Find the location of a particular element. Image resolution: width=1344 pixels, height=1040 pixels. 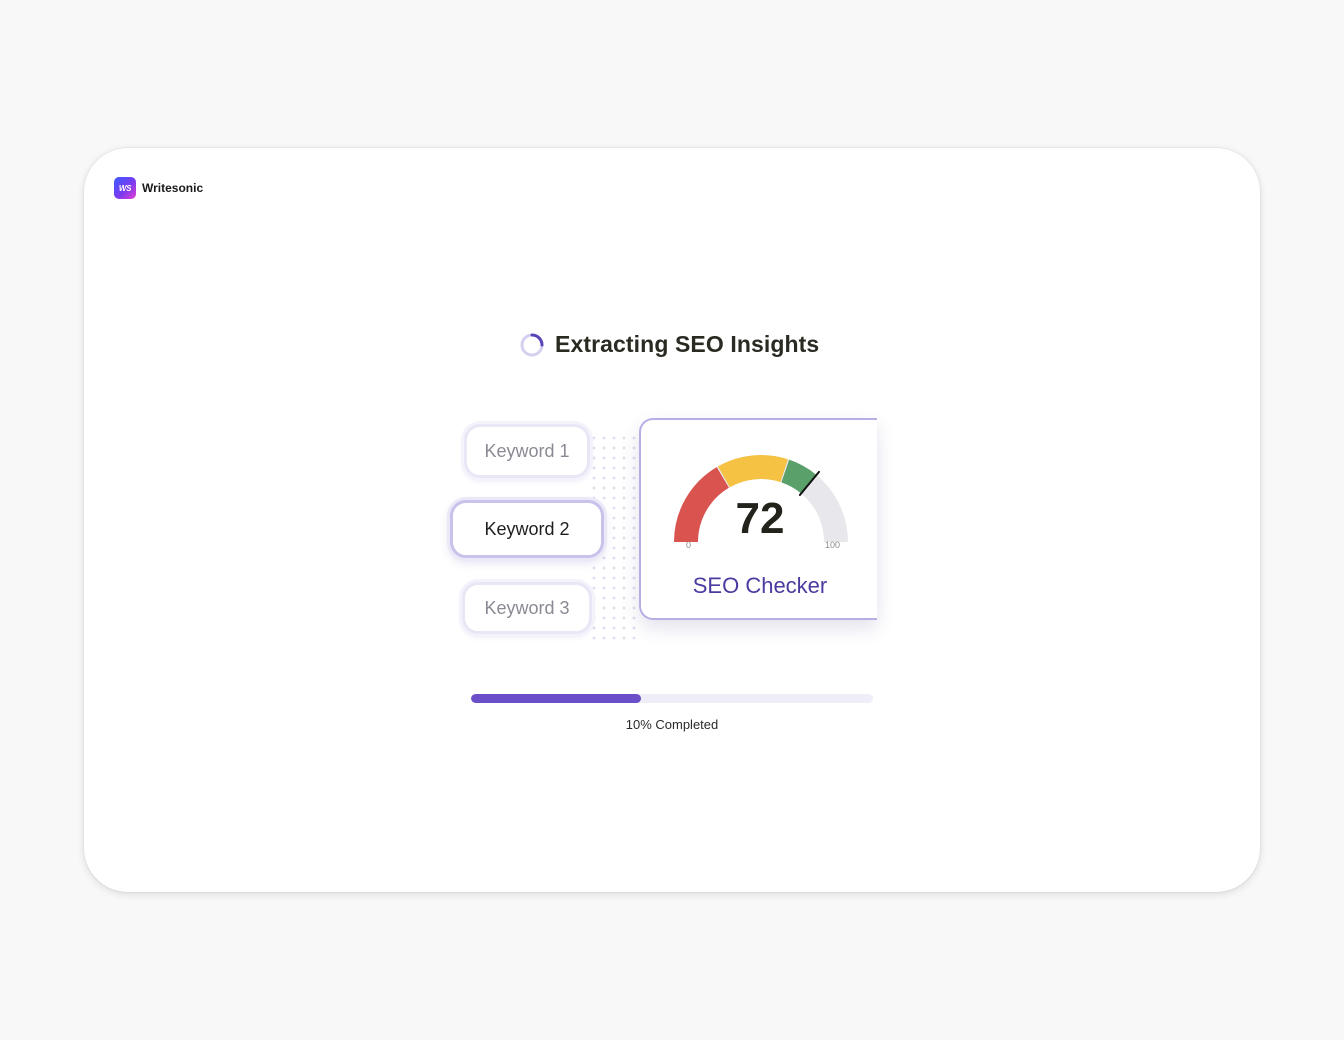

brand-name: Writesonic is located at coordinates (173, 188).